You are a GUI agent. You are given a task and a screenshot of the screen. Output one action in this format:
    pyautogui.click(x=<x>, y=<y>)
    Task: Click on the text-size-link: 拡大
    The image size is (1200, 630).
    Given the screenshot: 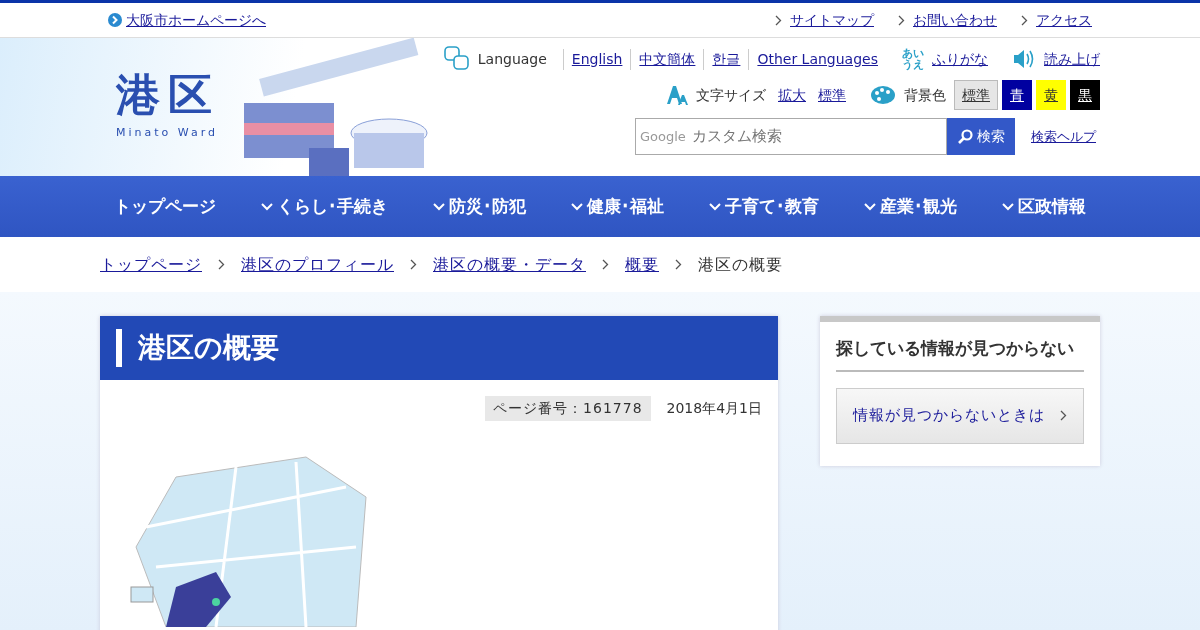 What is the action you would take?
    pyautogui.click(x=792, y=95)
    